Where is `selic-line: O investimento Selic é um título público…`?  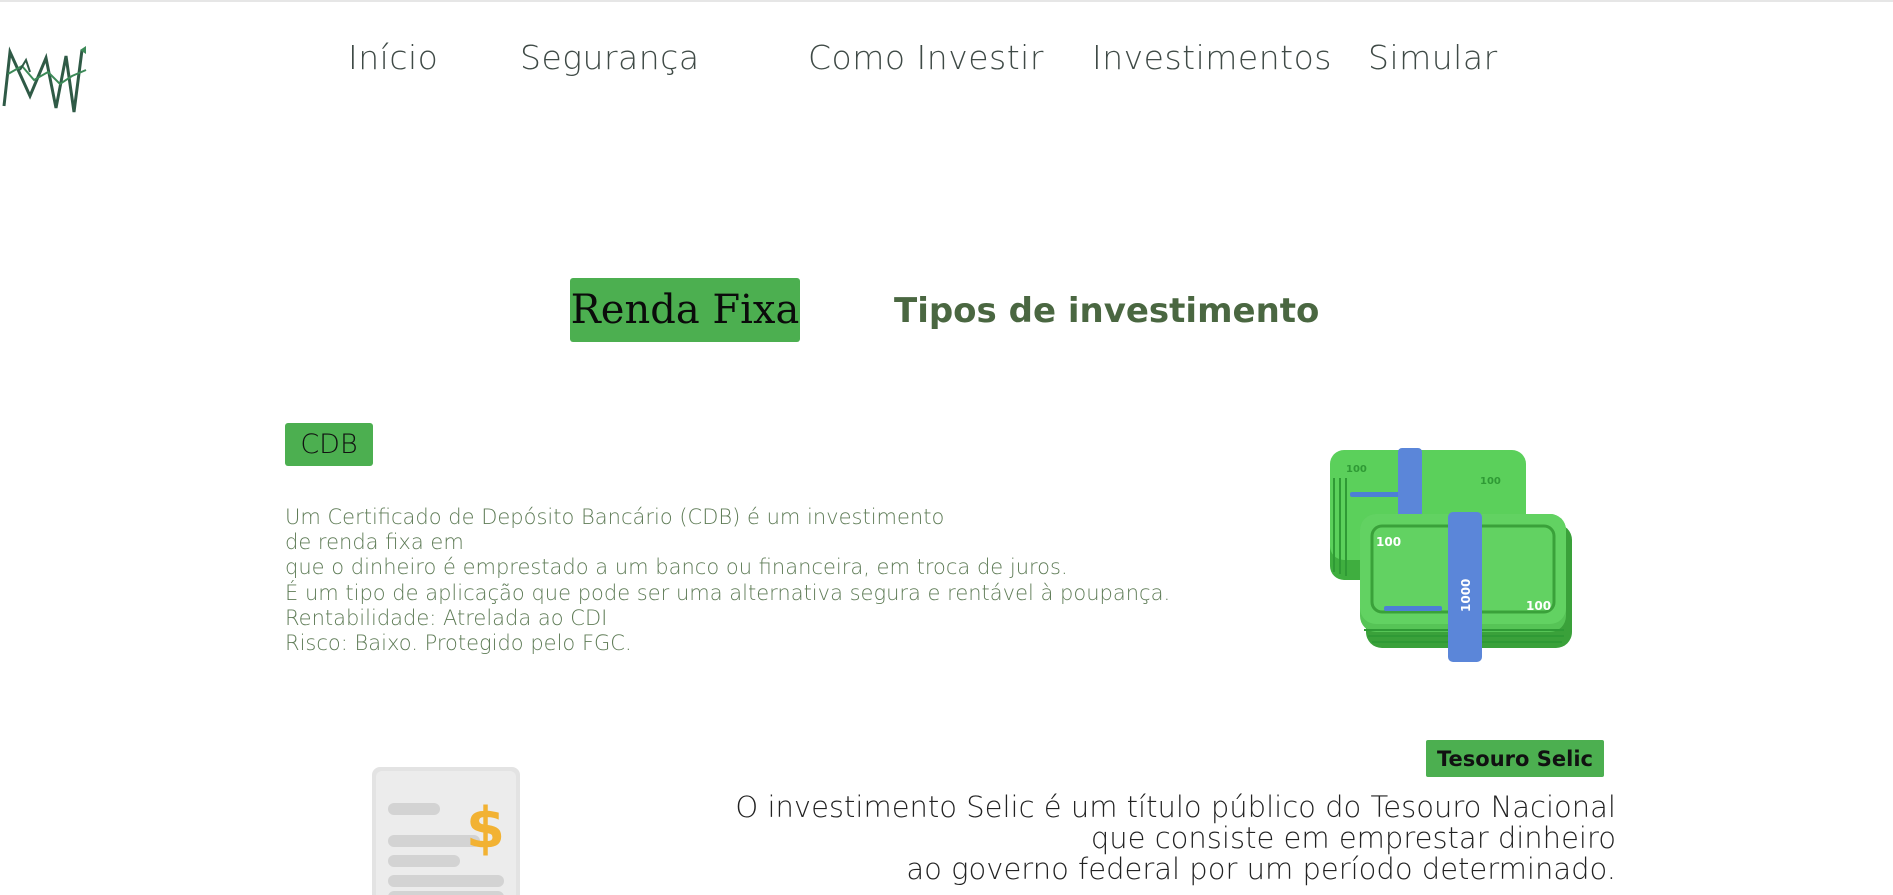
selic-line: O investimento Selic é um título público… is located at coordinates (1175, 807).